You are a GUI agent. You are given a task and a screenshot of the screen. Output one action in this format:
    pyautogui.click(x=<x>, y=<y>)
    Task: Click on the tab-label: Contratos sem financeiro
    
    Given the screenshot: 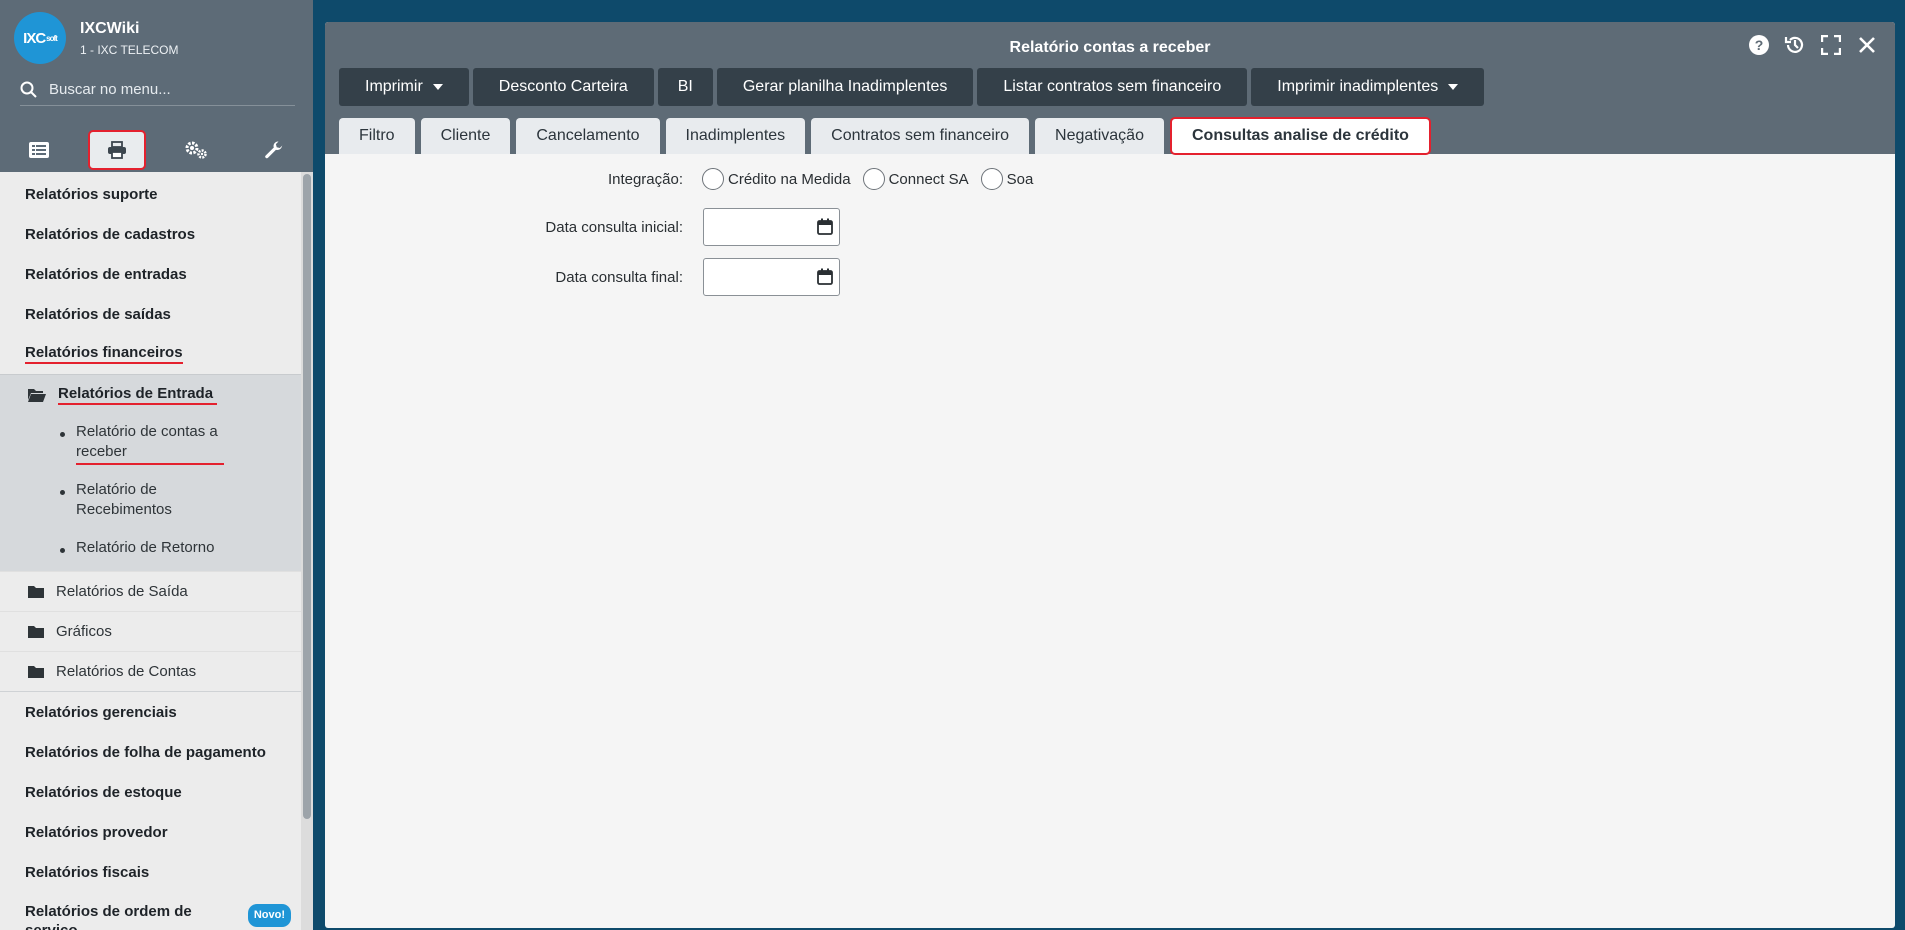 What is the action you would take?
    pyautogui.click(x=920, y=135)
    